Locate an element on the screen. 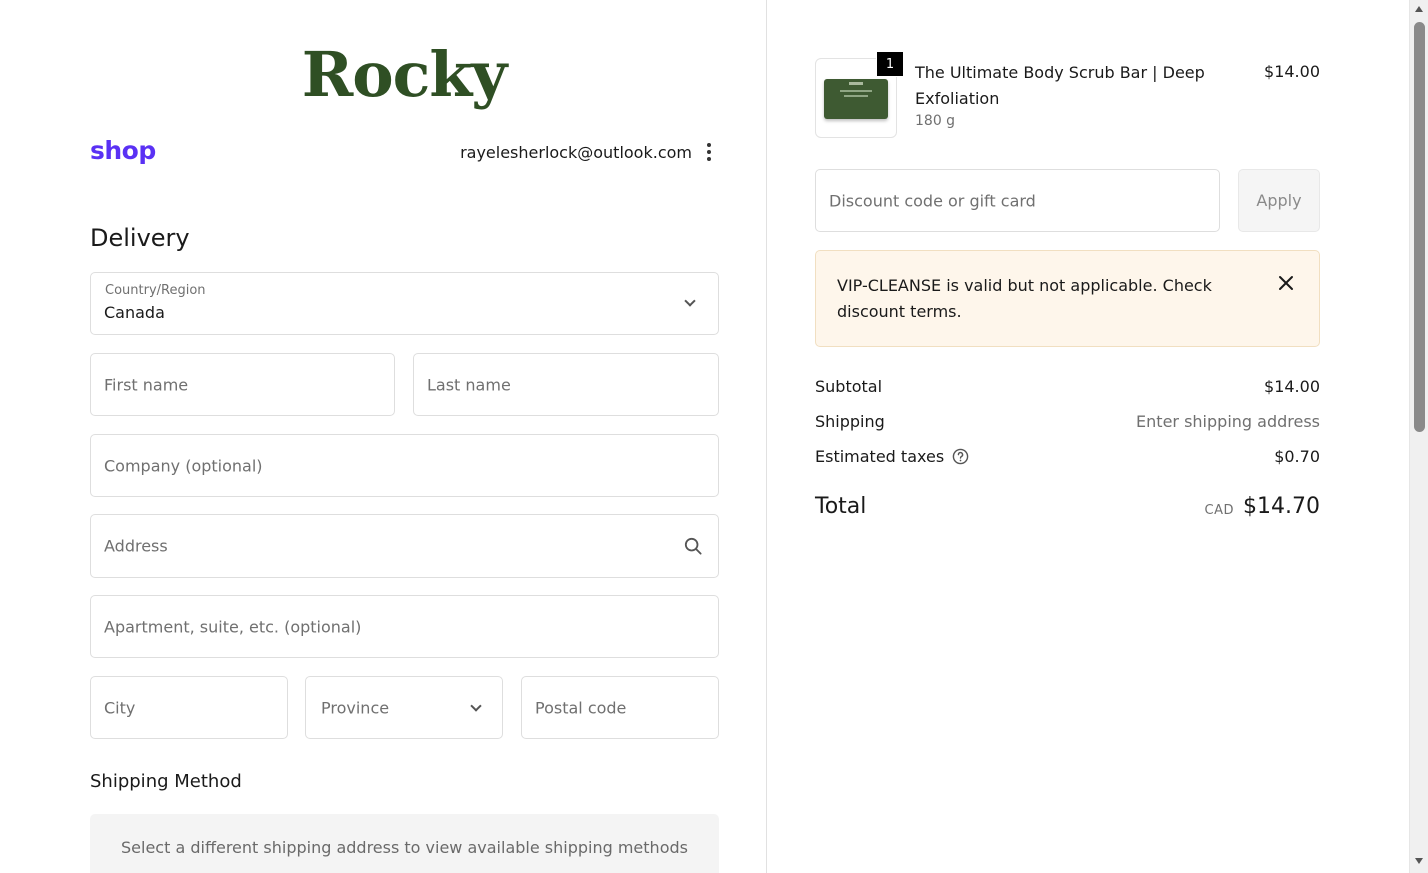  total-label: Total is located at coordinates (841, 506).